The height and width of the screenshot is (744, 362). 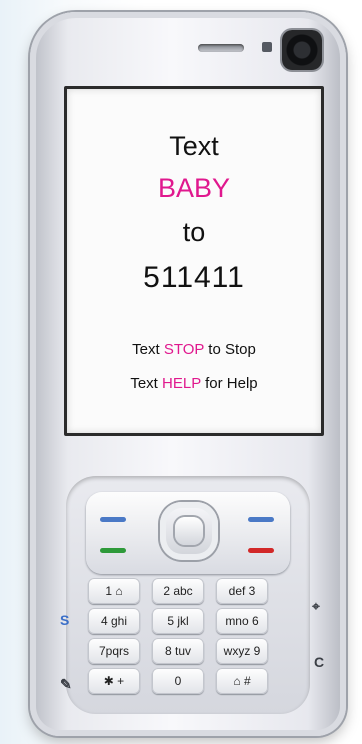 I want to click on key-2: 2 abc, so click(x=178, y=591).